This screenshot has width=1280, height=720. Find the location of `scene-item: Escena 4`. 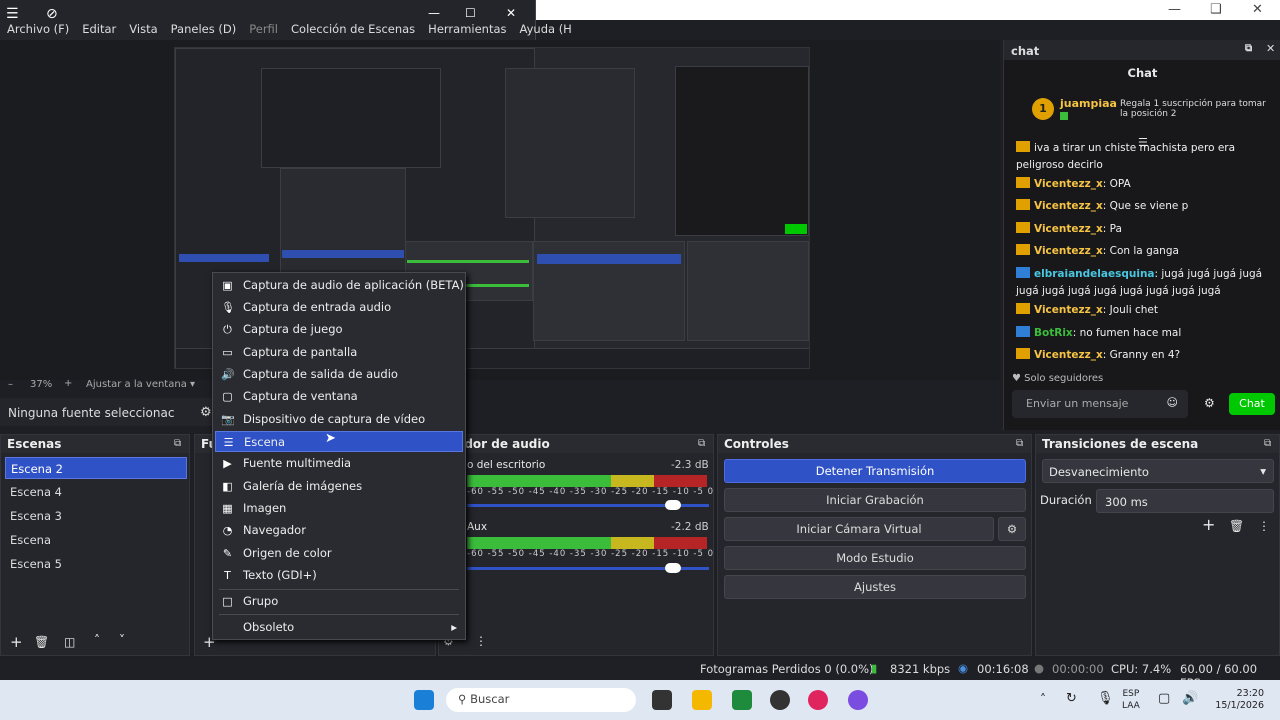

scene-item: Escena 4 is located at coordinates (96, 492).